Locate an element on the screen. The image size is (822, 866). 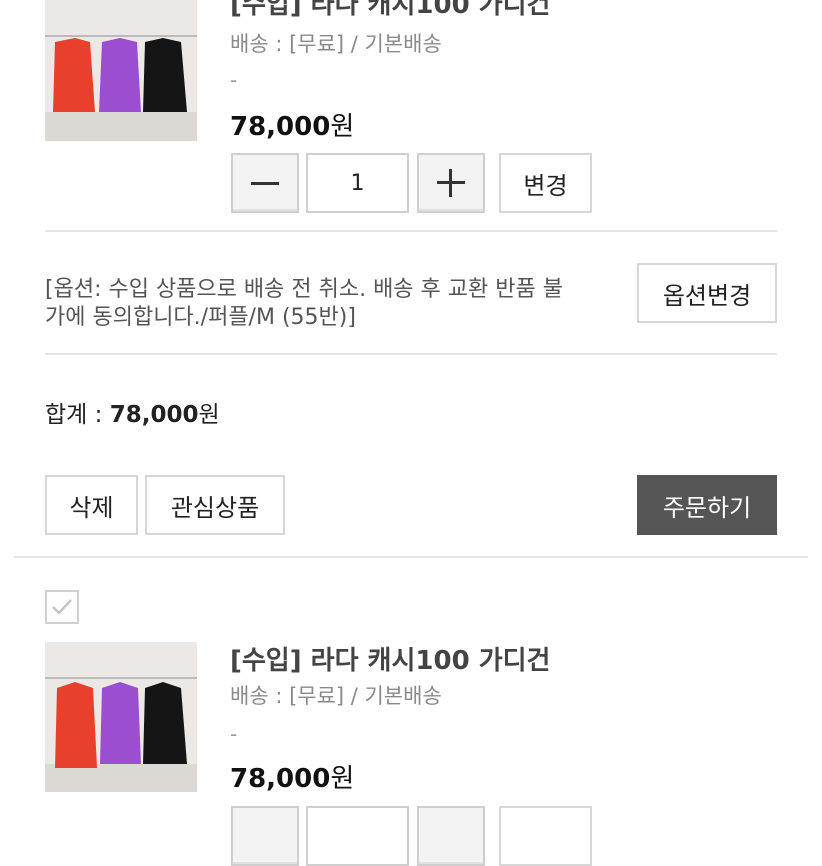
select-item-checkbox is located at coordinates (62, 607).